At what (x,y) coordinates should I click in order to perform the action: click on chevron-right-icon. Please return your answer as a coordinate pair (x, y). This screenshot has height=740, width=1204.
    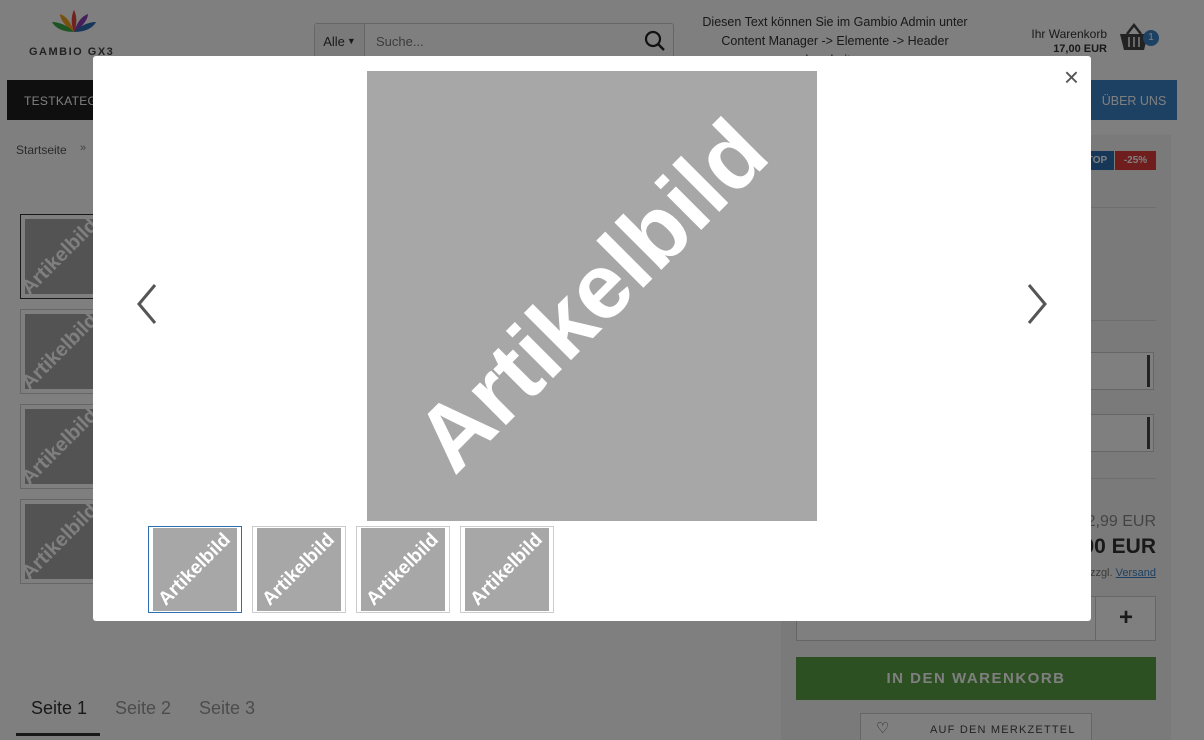
    Looking at the image, I should click on (1036, 304).